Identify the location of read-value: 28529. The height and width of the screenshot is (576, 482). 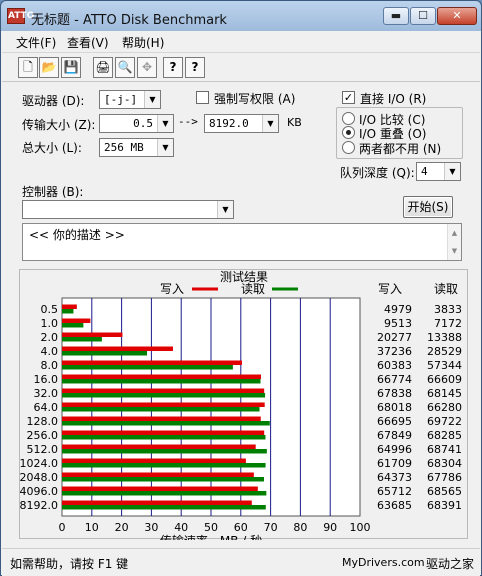
(444, 351).